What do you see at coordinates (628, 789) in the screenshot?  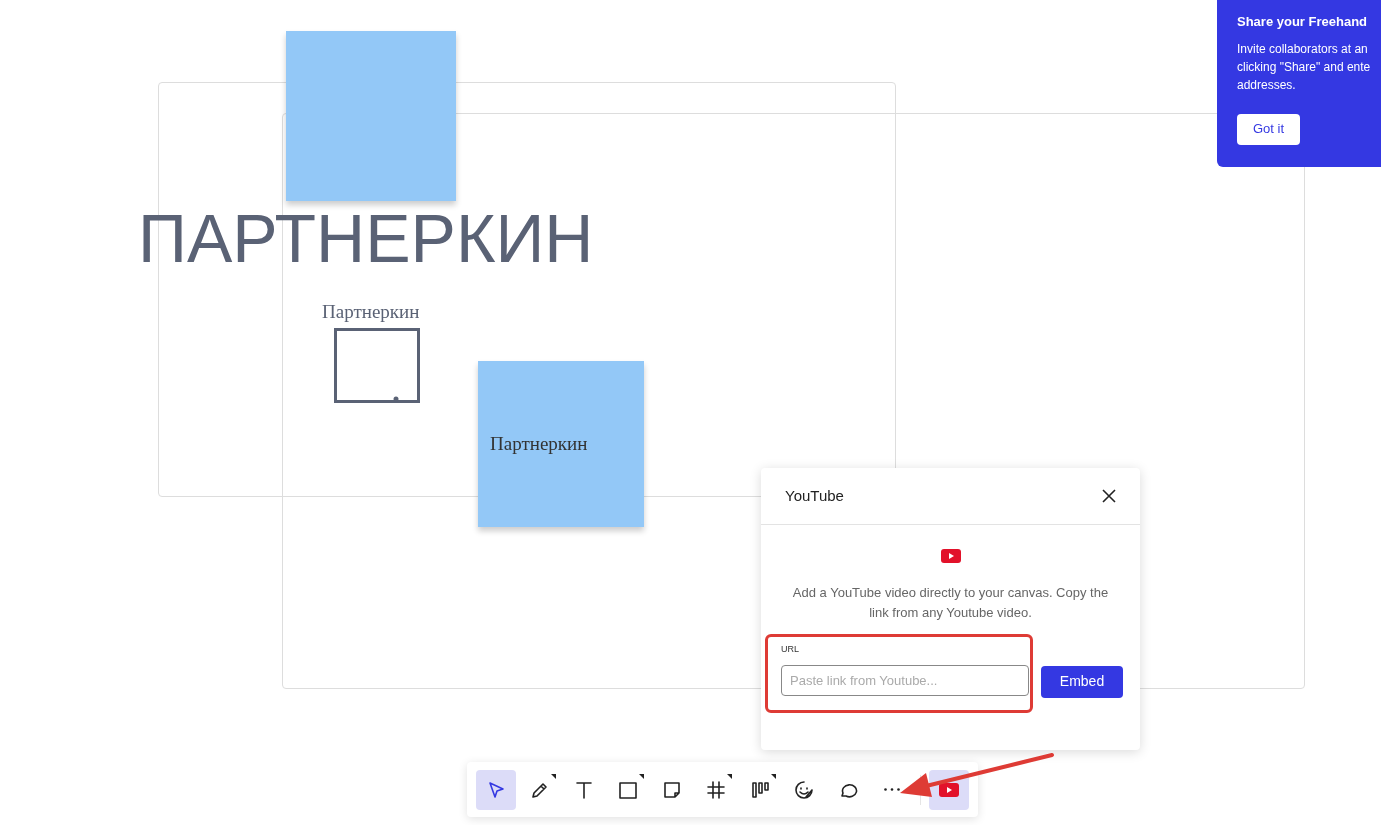 I see `square-icon` at bounding box center [628, 789].